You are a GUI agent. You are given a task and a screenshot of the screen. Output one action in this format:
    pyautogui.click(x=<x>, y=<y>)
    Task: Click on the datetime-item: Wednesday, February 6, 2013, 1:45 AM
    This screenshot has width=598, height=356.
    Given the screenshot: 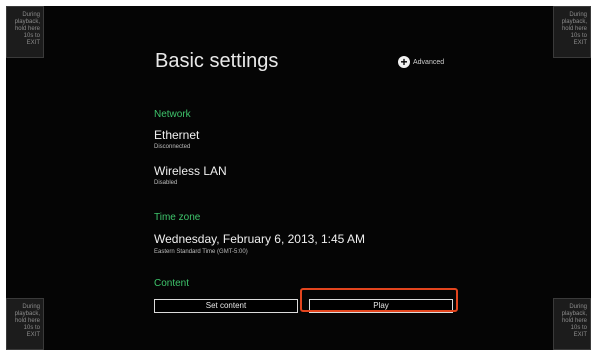 What is the action you would take?
    pyautogui.click(x=259, y=239)
    